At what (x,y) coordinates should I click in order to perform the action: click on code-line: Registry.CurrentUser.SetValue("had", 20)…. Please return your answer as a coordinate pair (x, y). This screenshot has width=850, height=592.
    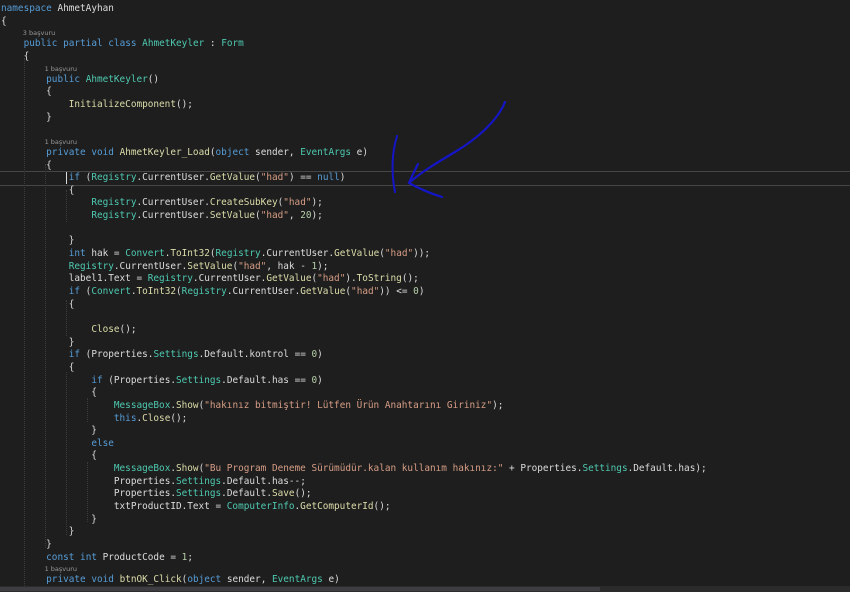
    Looking at the image, I should click on (162, 216).